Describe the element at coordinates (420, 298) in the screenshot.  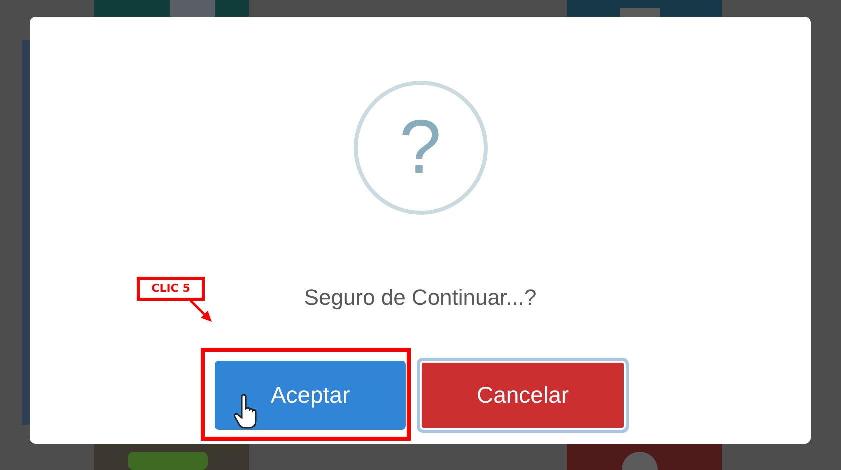
I see `dialog-message: Seguro de Continuar...?` at that location.